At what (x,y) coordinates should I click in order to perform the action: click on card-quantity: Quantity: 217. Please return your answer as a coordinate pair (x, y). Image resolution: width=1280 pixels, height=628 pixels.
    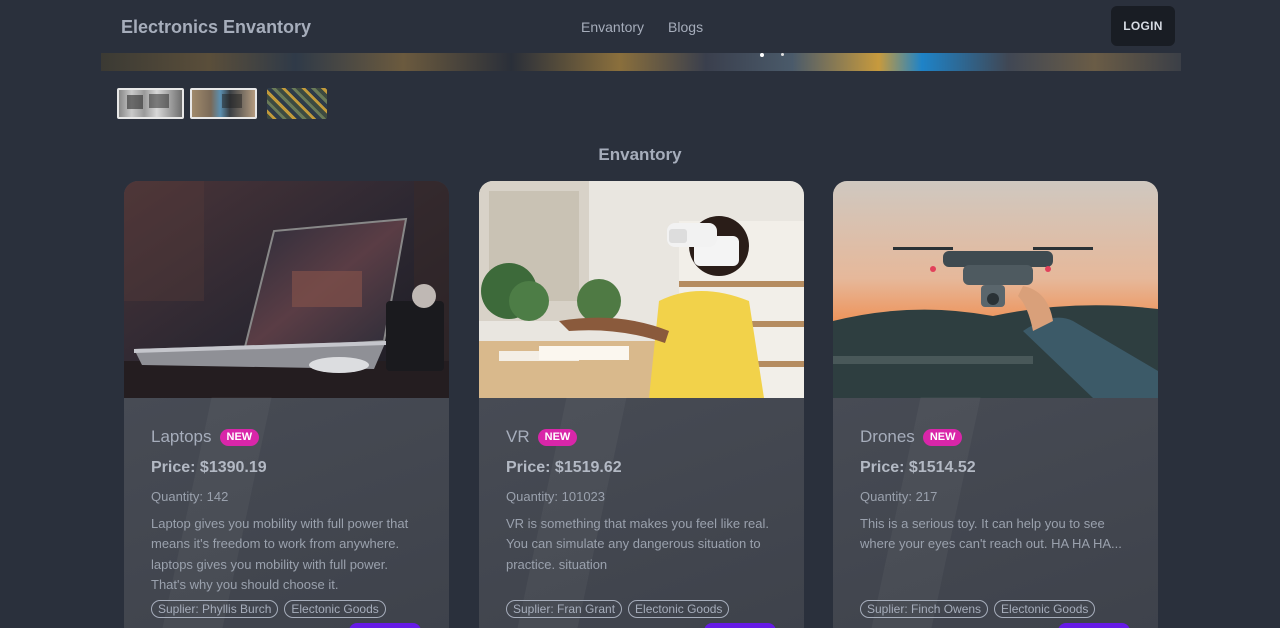
    Looking at the image, I should click on (899, 496).